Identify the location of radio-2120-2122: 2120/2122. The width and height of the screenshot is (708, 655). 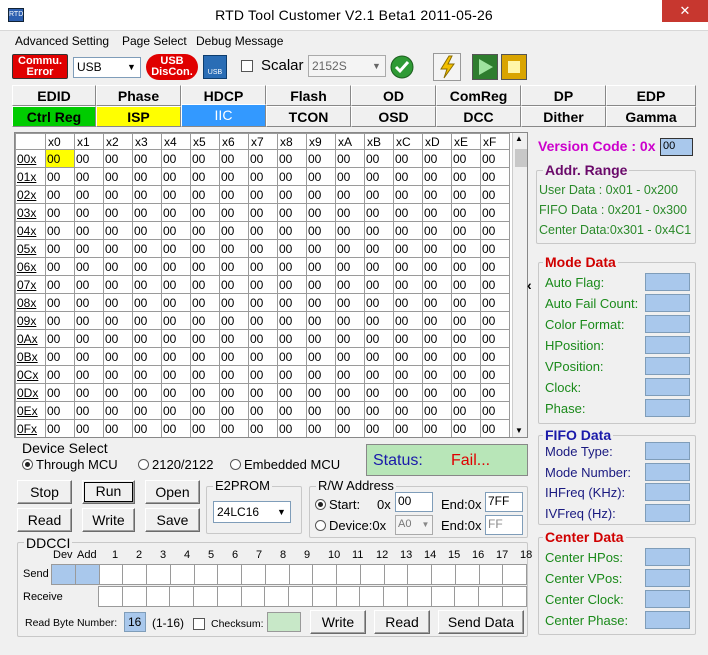
(175, 464).